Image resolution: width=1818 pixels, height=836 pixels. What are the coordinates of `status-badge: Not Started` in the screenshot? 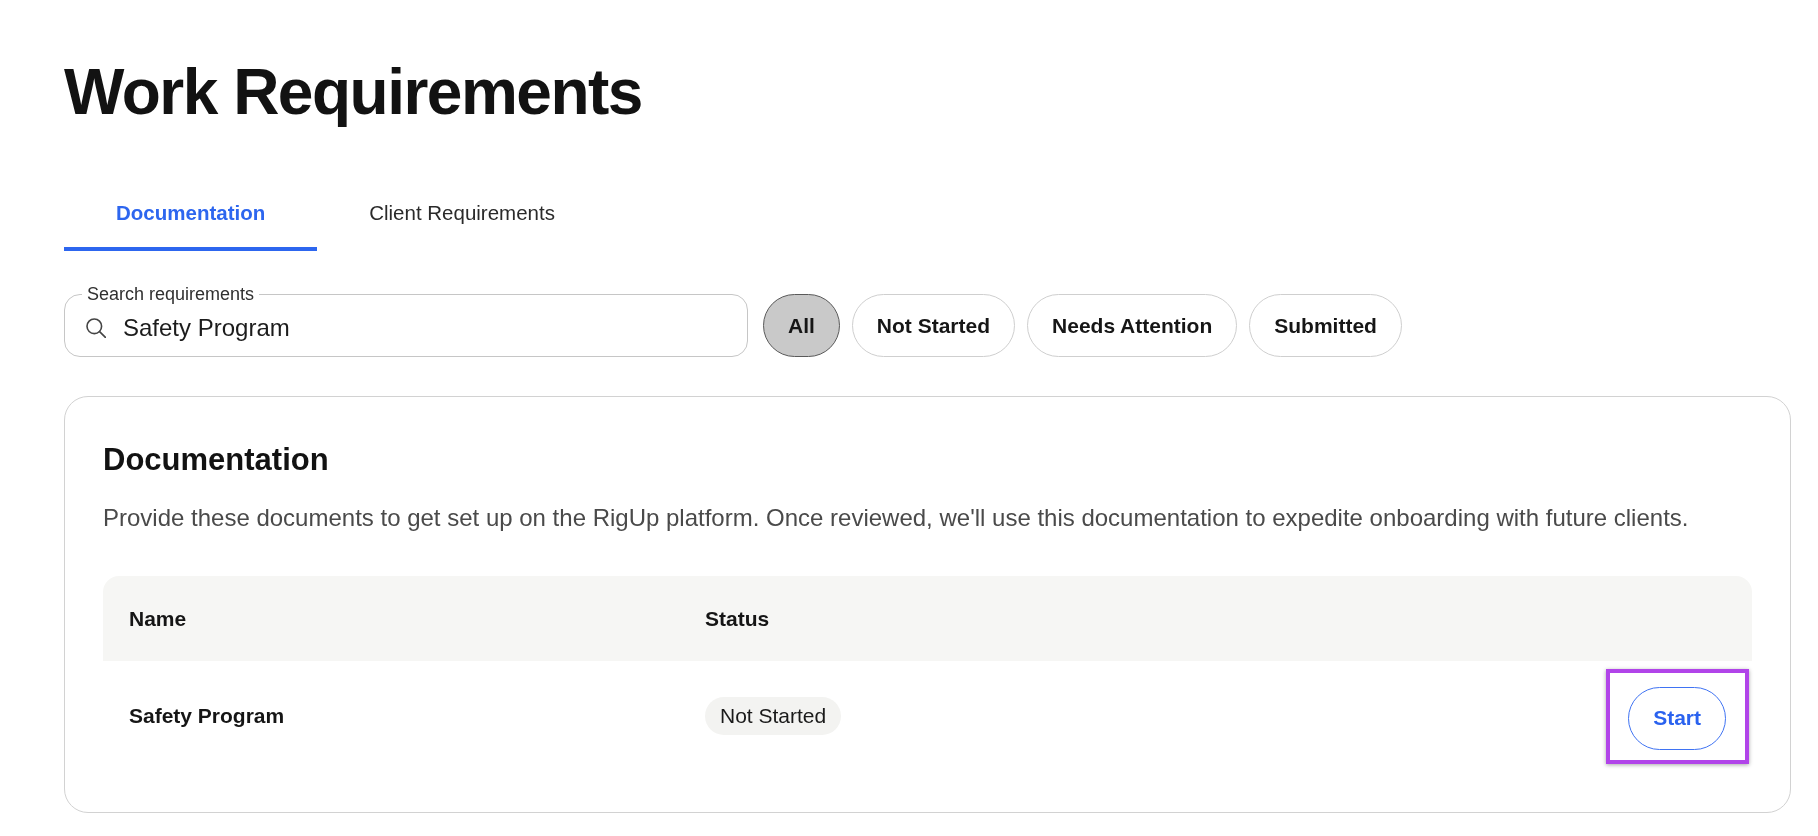 It's located at (773, 716).